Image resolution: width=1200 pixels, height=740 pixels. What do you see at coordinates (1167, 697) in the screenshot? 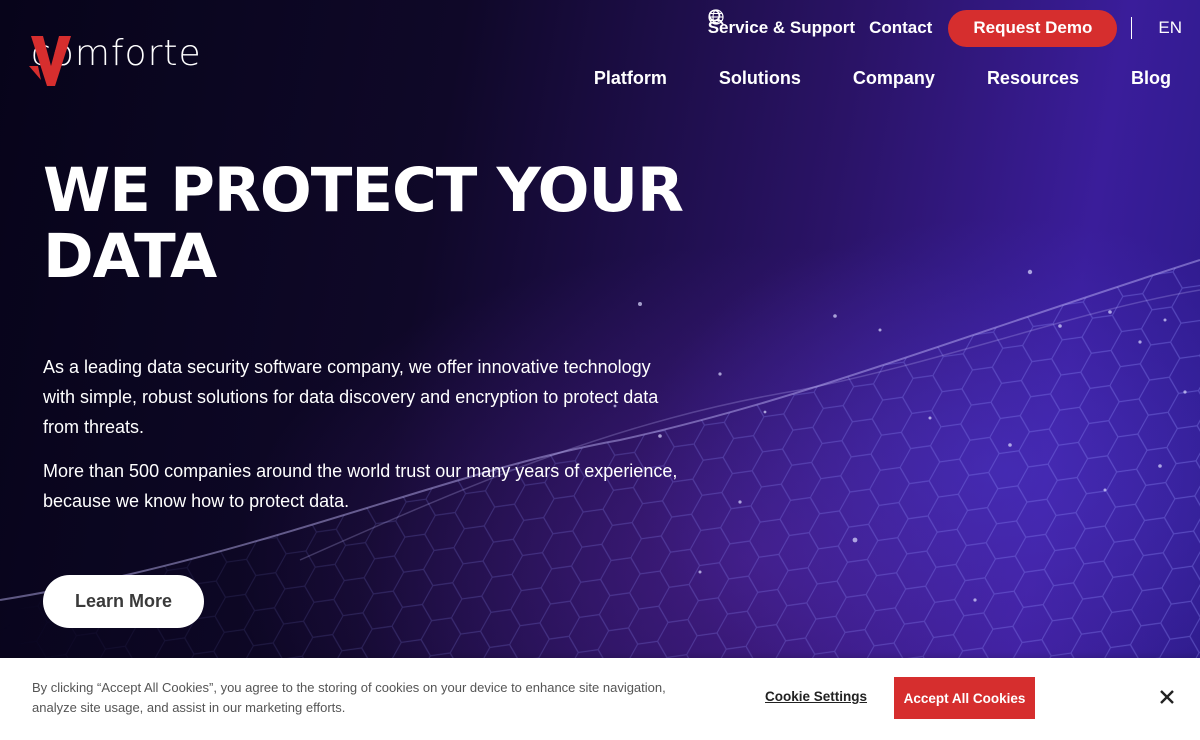
I see `close-icon` at bounding box center [1167, 697].